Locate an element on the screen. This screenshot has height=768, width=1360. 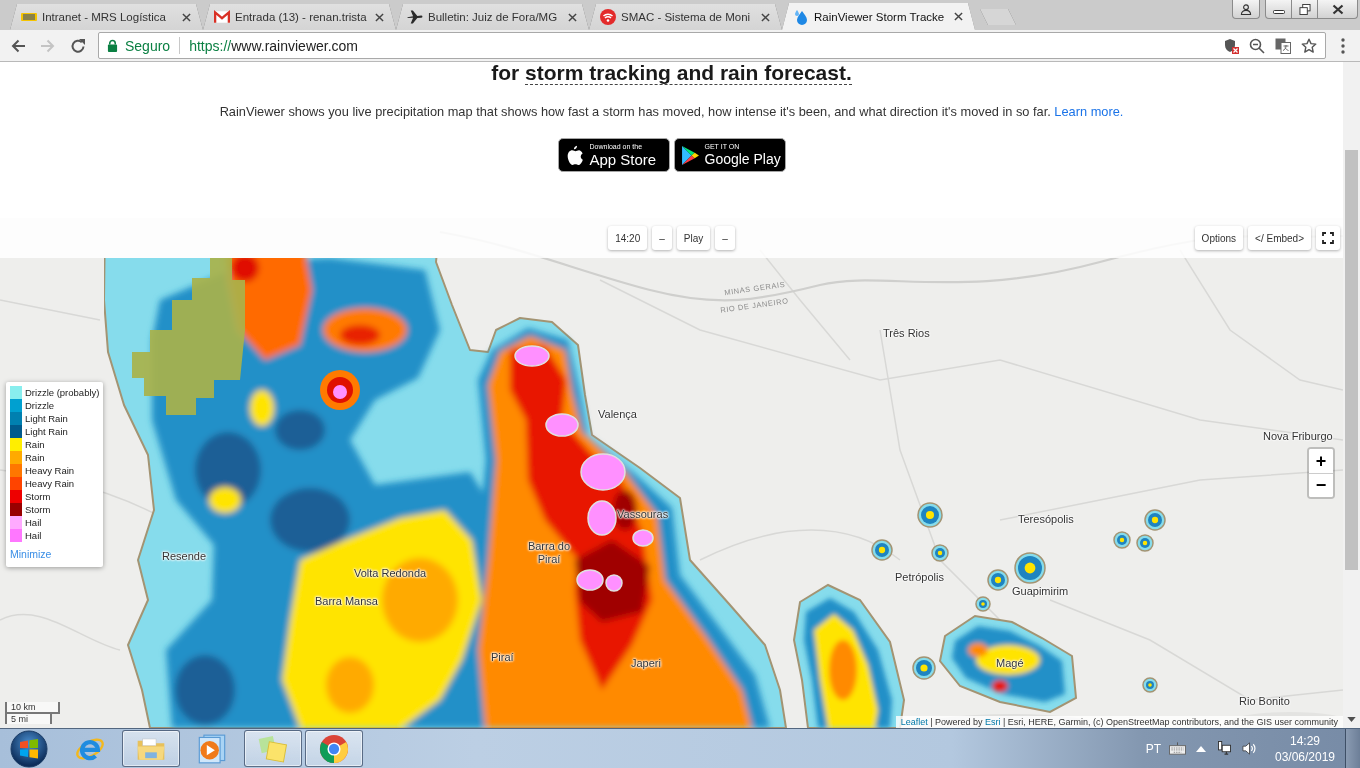
place-label: Vassouras is located at coordinates (643, 514).